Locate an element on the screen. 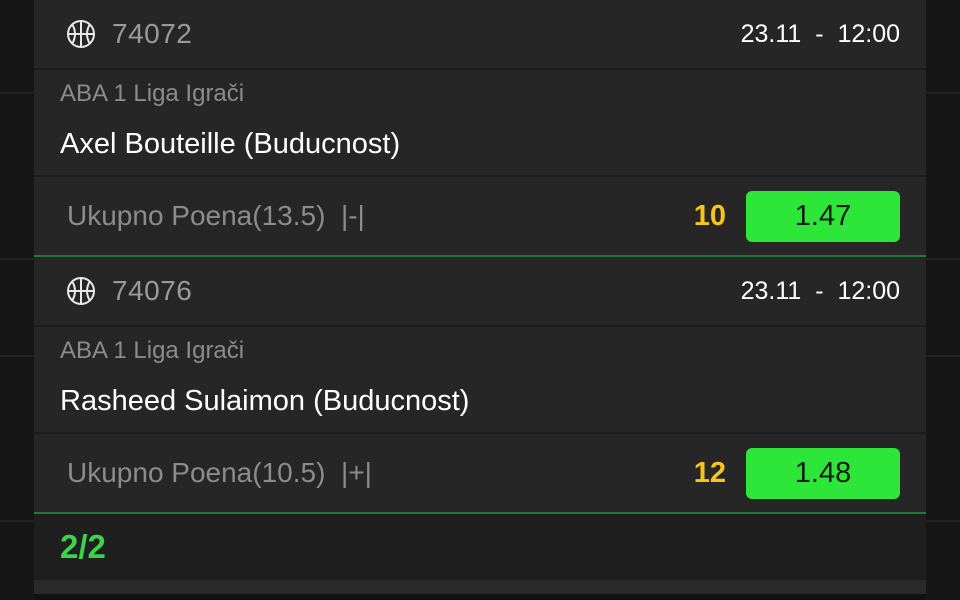  right-gutter is located at coordinates (943, 300).